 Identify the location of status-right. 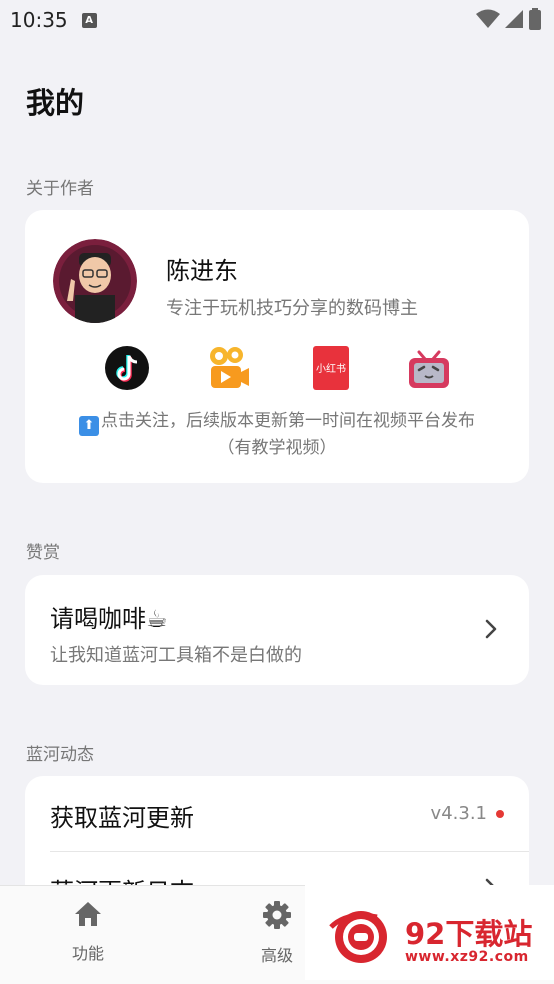
(509, 19).